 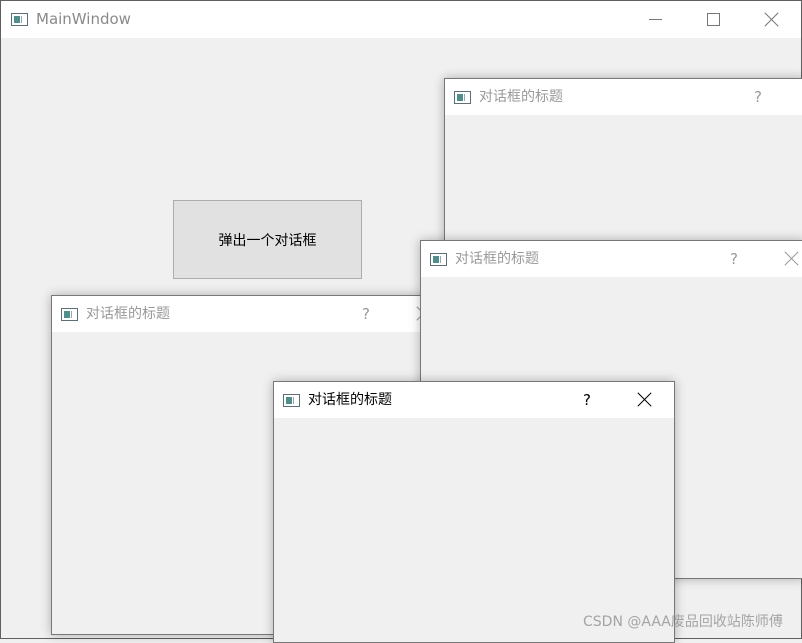 What do you see at coordinates (714, 19) in the screenshot?
I see `maximize-button` at bounding box center [714, 19].